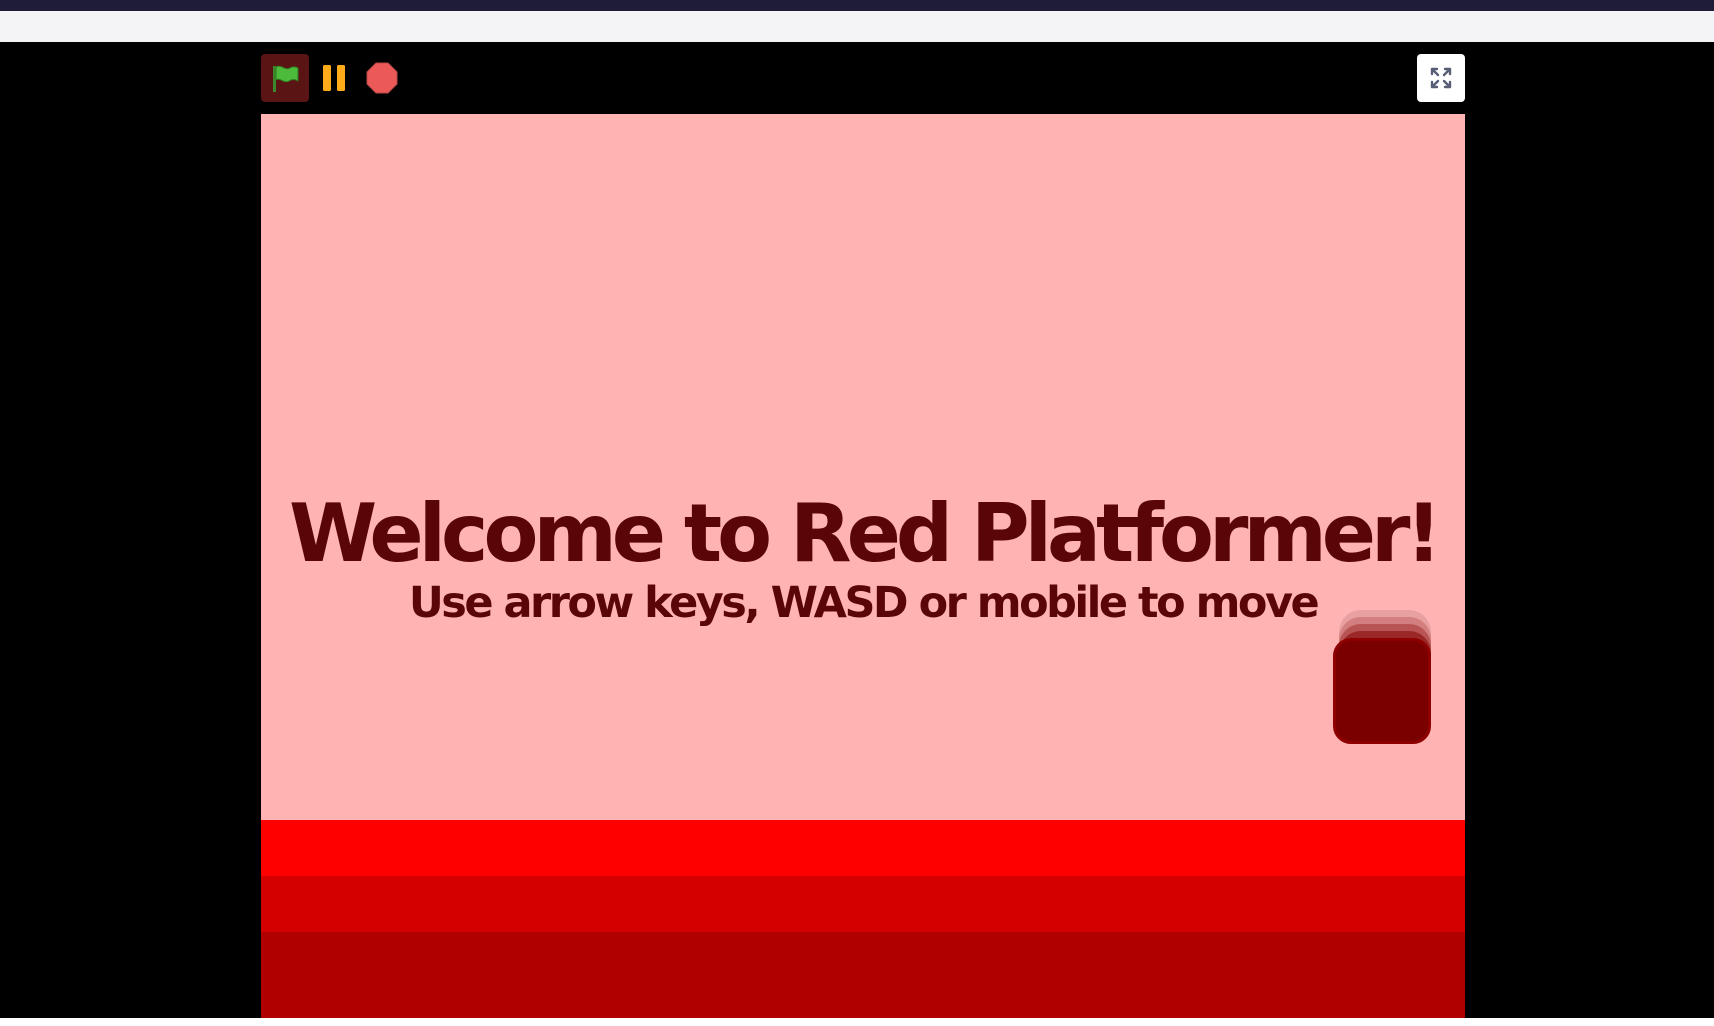 This screenshot has height=1026, width=1714. I want to click on pause-icon, so click(334, 78).